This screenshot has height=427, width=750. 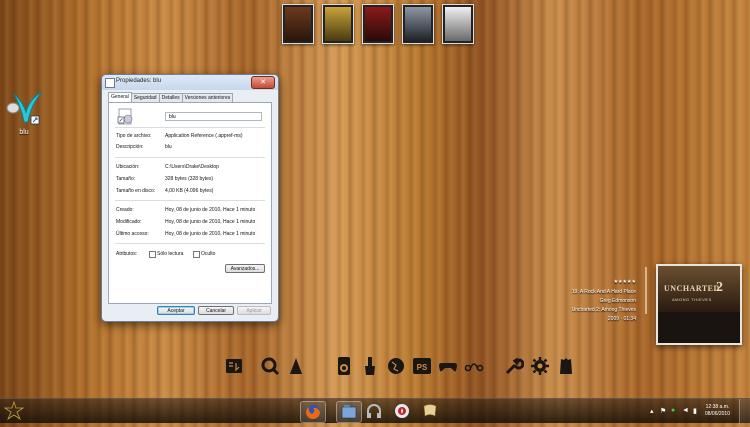 I want to click on file-icon, so click(x=110, y=83).